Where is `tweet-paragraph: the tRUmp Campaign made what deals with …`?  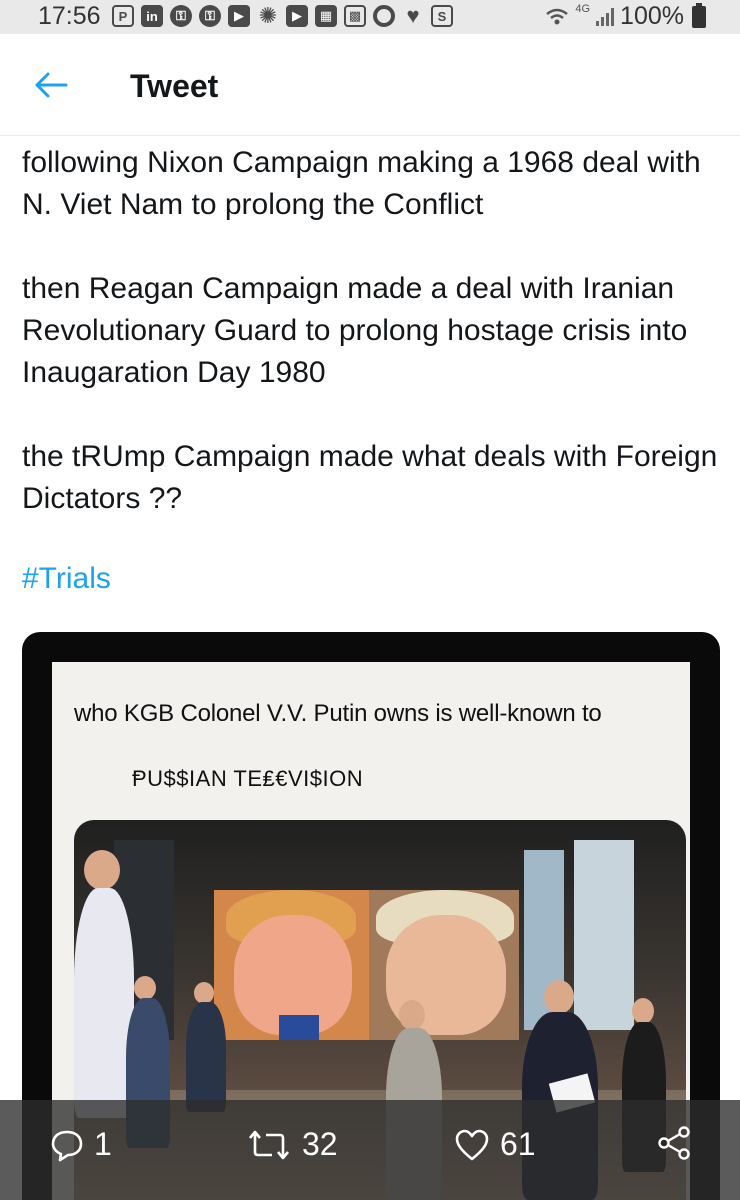
tweet-paragraph: the tRUmp Campaign made what deals with … is located at coordinates (370, 477).